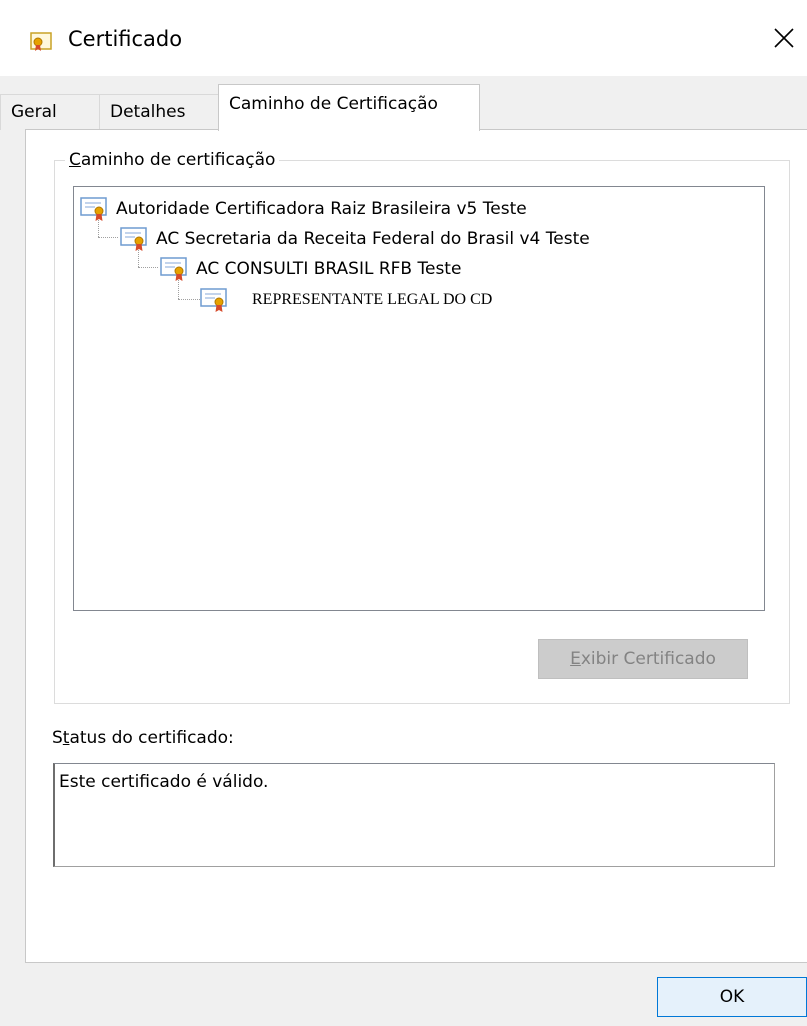 The height and width of the screenshot is (1026, 807). Describe the element at coordinates (159, 112) in the screenshot. I see `tab-detalhes: Detalhes` at that location.